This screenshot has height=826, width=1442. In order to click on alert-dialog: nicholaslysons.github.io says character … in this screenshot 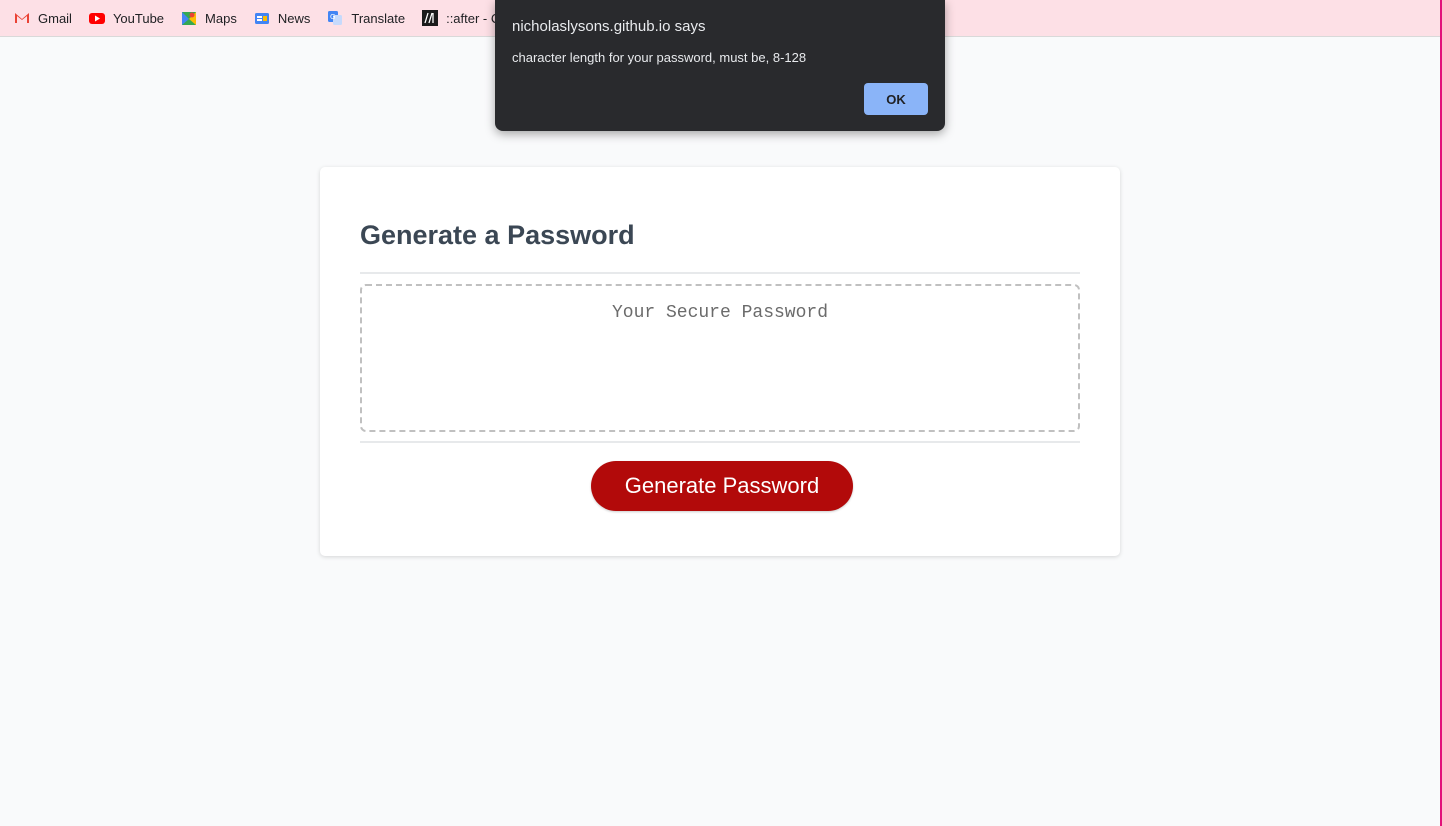, I will do `click(720, 65)`.